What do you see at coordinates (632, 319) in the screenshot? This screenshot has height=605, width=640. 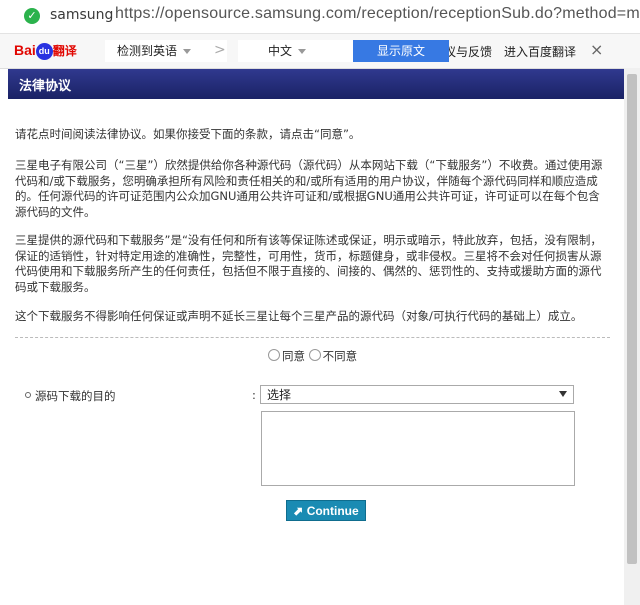 I see `scrollbar-thumb` at bounding box center [632, 319].